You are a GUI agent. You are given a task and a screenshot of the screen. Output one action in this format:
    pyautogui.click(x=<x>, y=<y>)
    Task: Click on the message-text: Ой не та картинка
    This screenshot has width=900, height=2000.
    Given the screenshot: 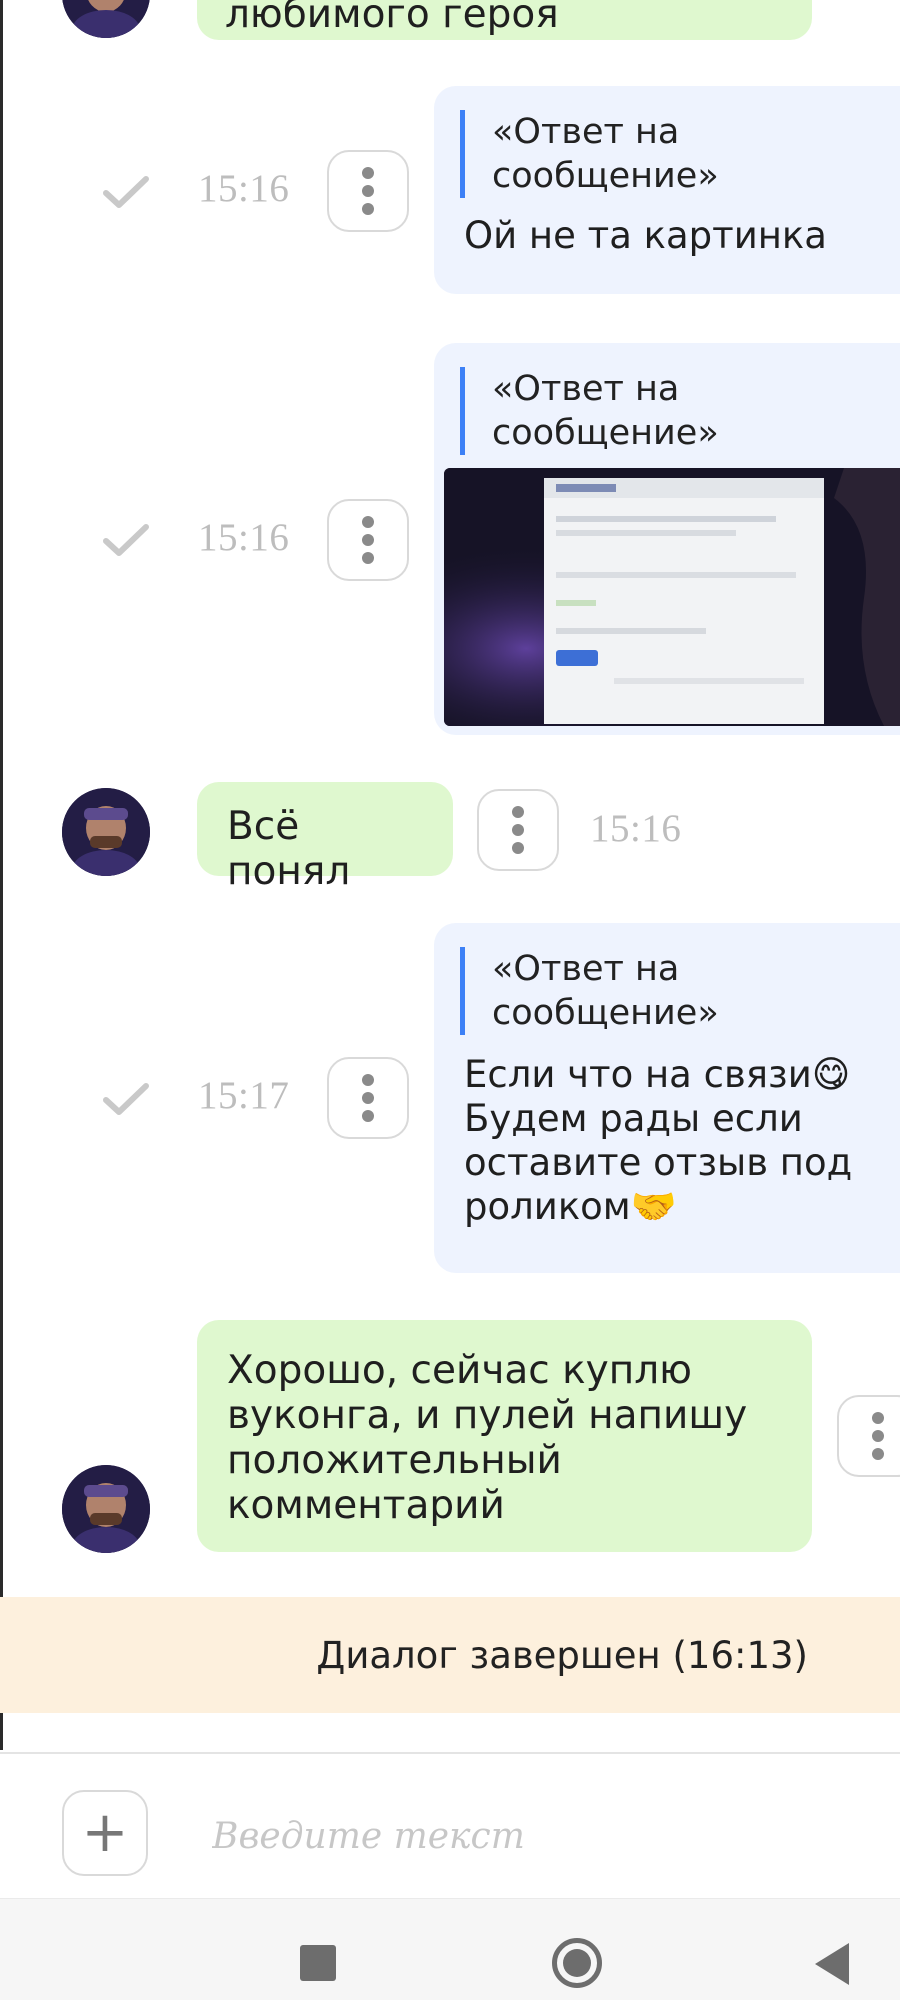 What is the action you would take?
    pyautogui.click(x=645, y=235)
    